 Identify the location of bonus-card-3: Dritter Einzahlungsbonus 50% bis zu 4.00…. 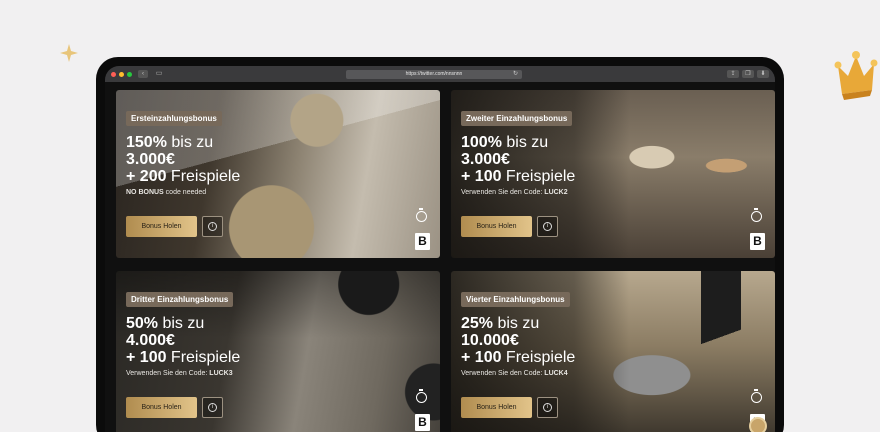
(278, 351).